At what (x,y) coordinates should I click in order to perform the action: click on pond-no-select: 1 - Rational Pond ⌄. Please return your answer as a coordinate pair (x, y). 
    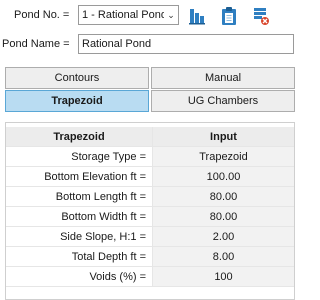
    Looking at the image, I should click on (128, 15).